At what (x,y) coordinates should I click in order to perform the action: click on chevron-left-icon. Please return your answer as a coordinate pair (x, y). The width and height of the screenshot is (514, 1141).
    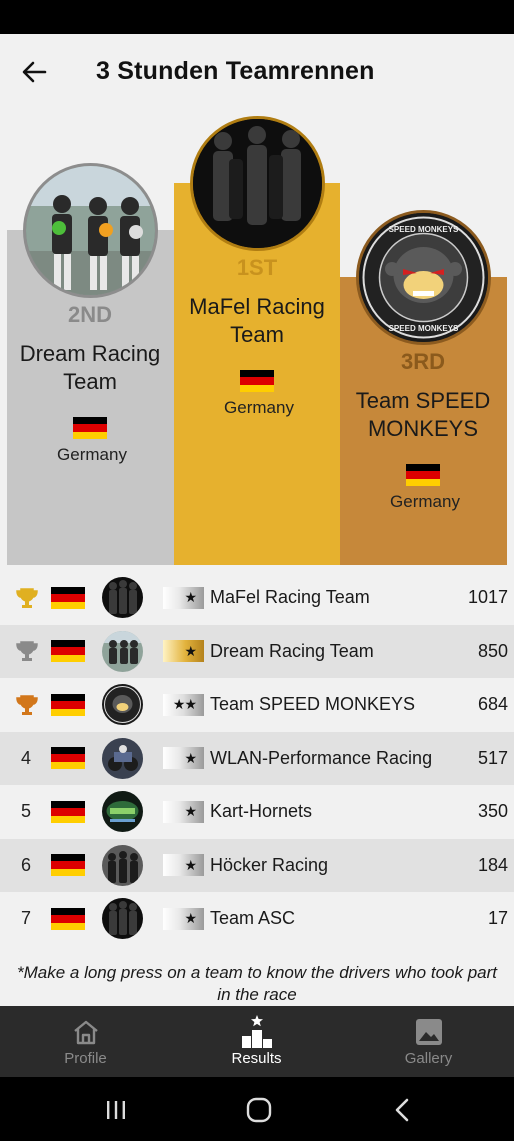
    Looking at the image, I should click on (402, 1110).